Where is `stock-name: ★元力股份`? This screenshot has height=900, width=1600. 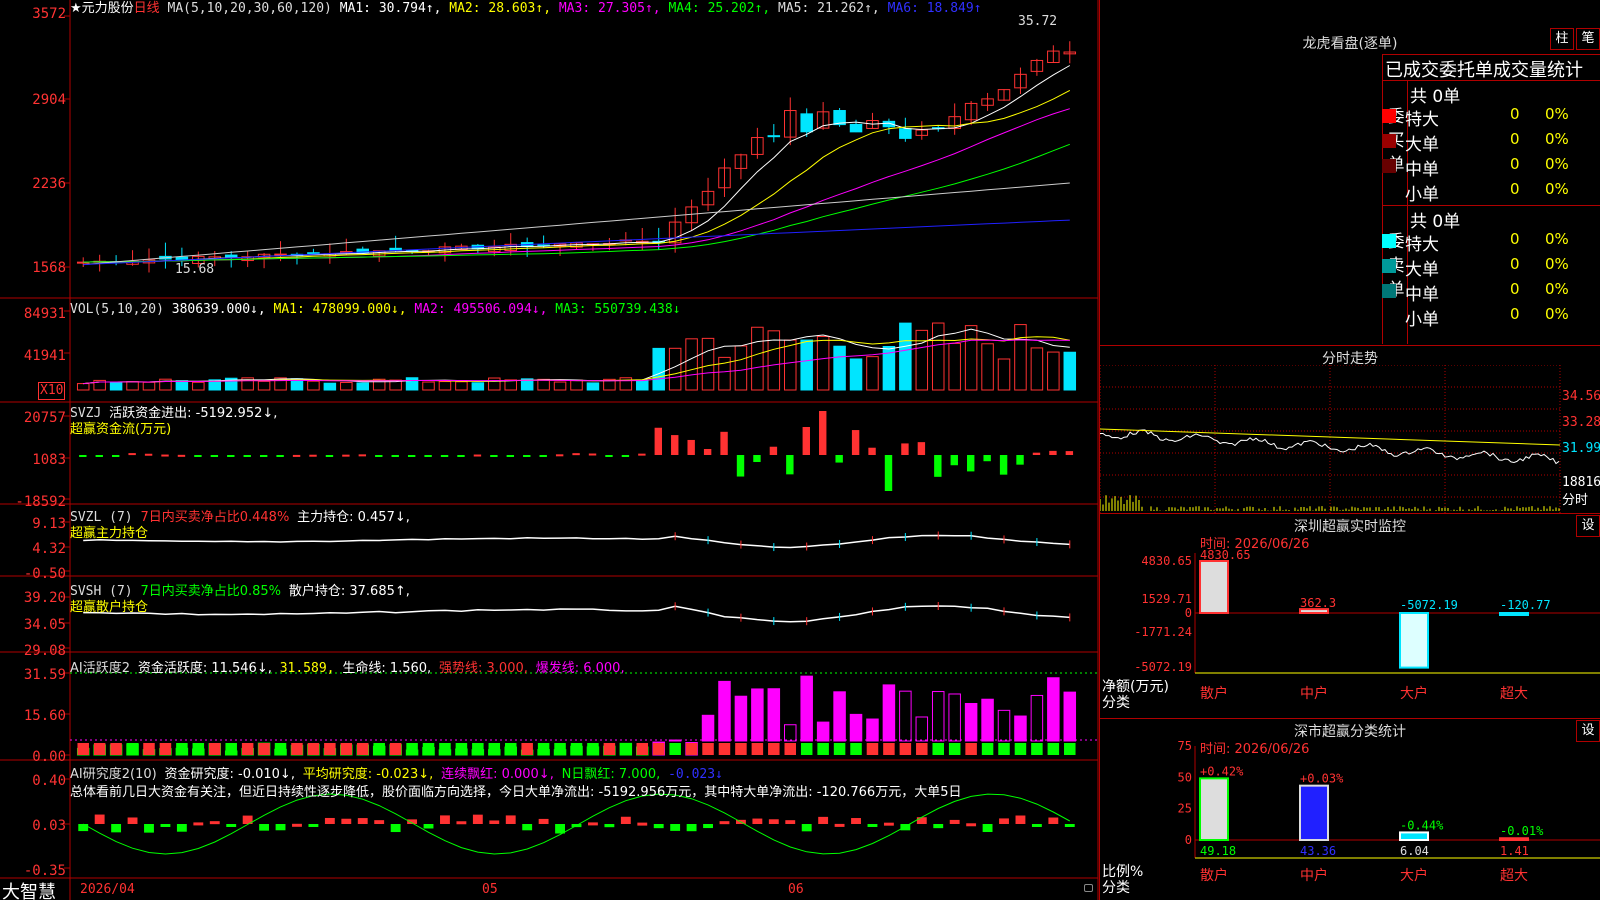 stock-name: ★元力股份 is located at coordinates (102, 8).